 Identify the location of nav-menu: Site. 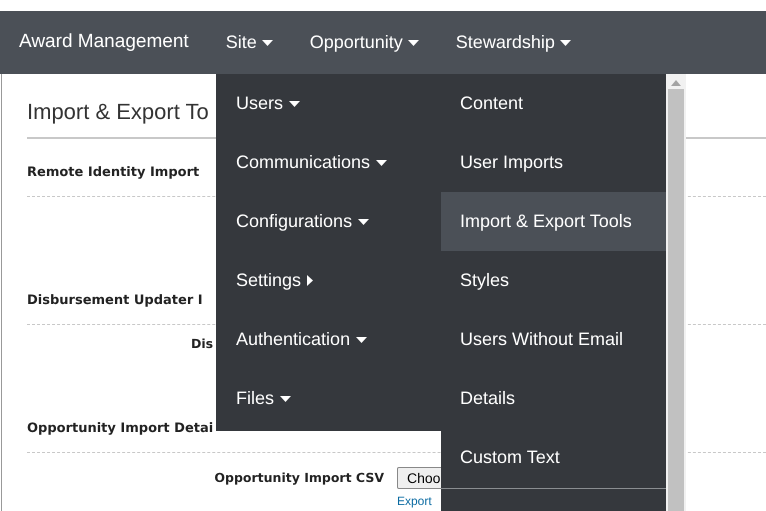
(249, 42).